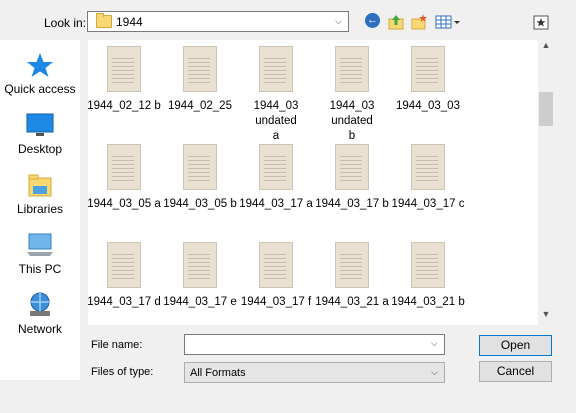  Describe the element at coordinates (276, 95) in the screenshot. I see `file-item: 1944_03 undated a` at that location.